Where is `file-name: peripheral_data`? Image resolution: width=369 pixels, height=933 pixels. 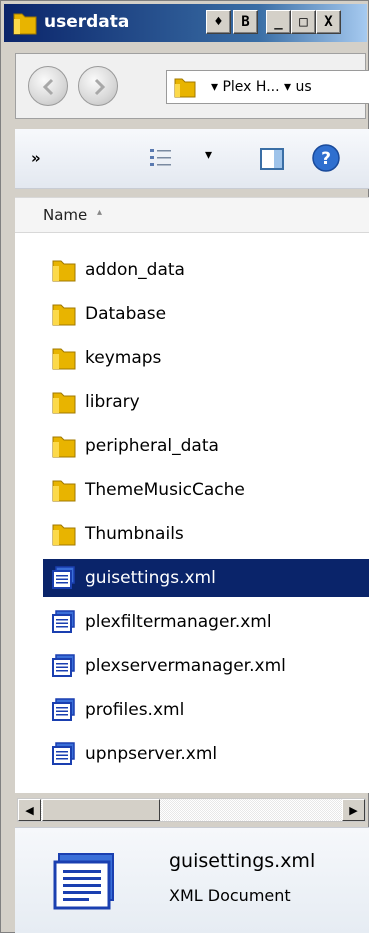
file-name: peripheral_data is located at coordinates (152, 446).